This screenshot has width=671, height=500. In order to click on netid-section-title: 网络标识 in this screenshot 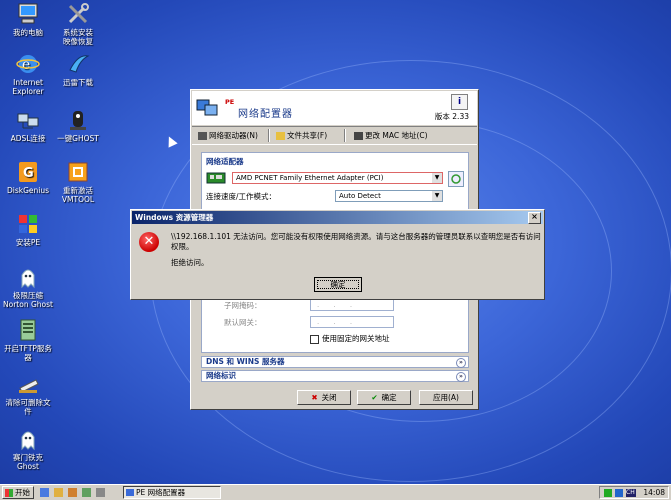, I will do `click(221, 375)`.